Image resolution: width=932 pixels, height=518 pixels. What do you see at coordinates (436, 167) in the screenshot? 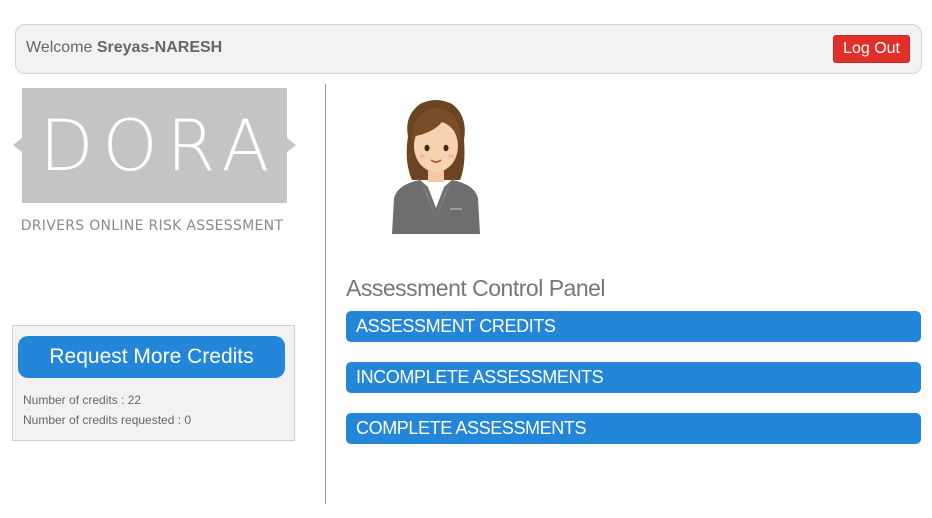
I see `businesswoman-avatar-icon` at bounding box center [436, 167].